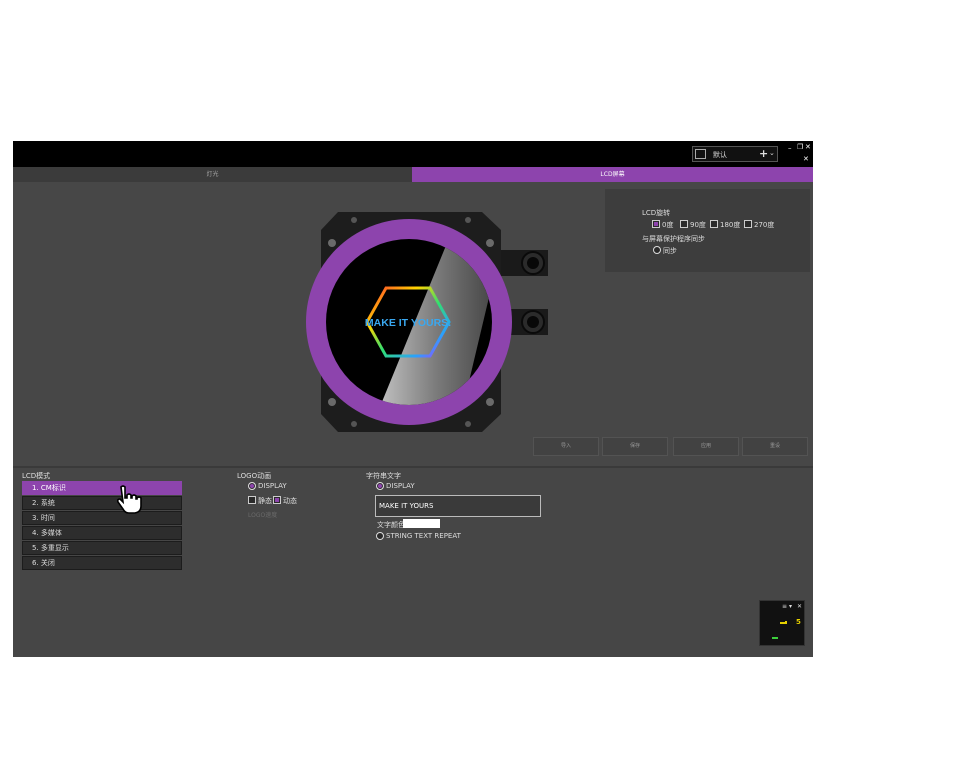 Image resolution: width=960 pixels, height=775 pixels. I want to click on string-text-input: MAKE IT YOURS, so click(458, 506).